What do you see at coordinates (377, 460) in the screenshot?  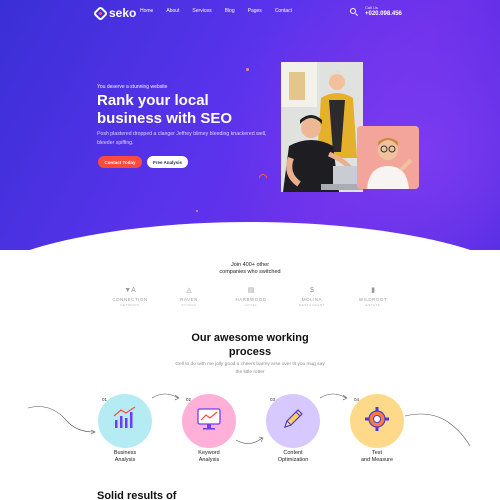 I see `step-label-line-2: and Measure` at bounding box center [377, 460].